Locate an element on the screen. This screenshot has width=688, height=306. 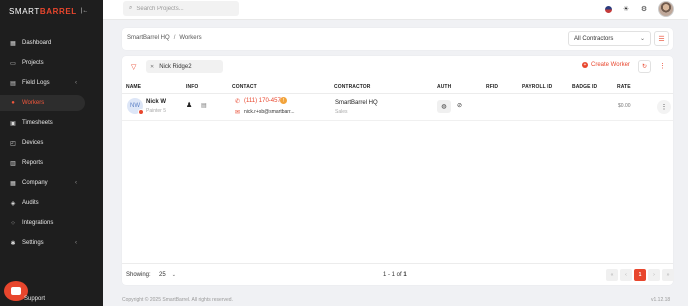
page-size-value: 25 is located at coordinates (162, 275).